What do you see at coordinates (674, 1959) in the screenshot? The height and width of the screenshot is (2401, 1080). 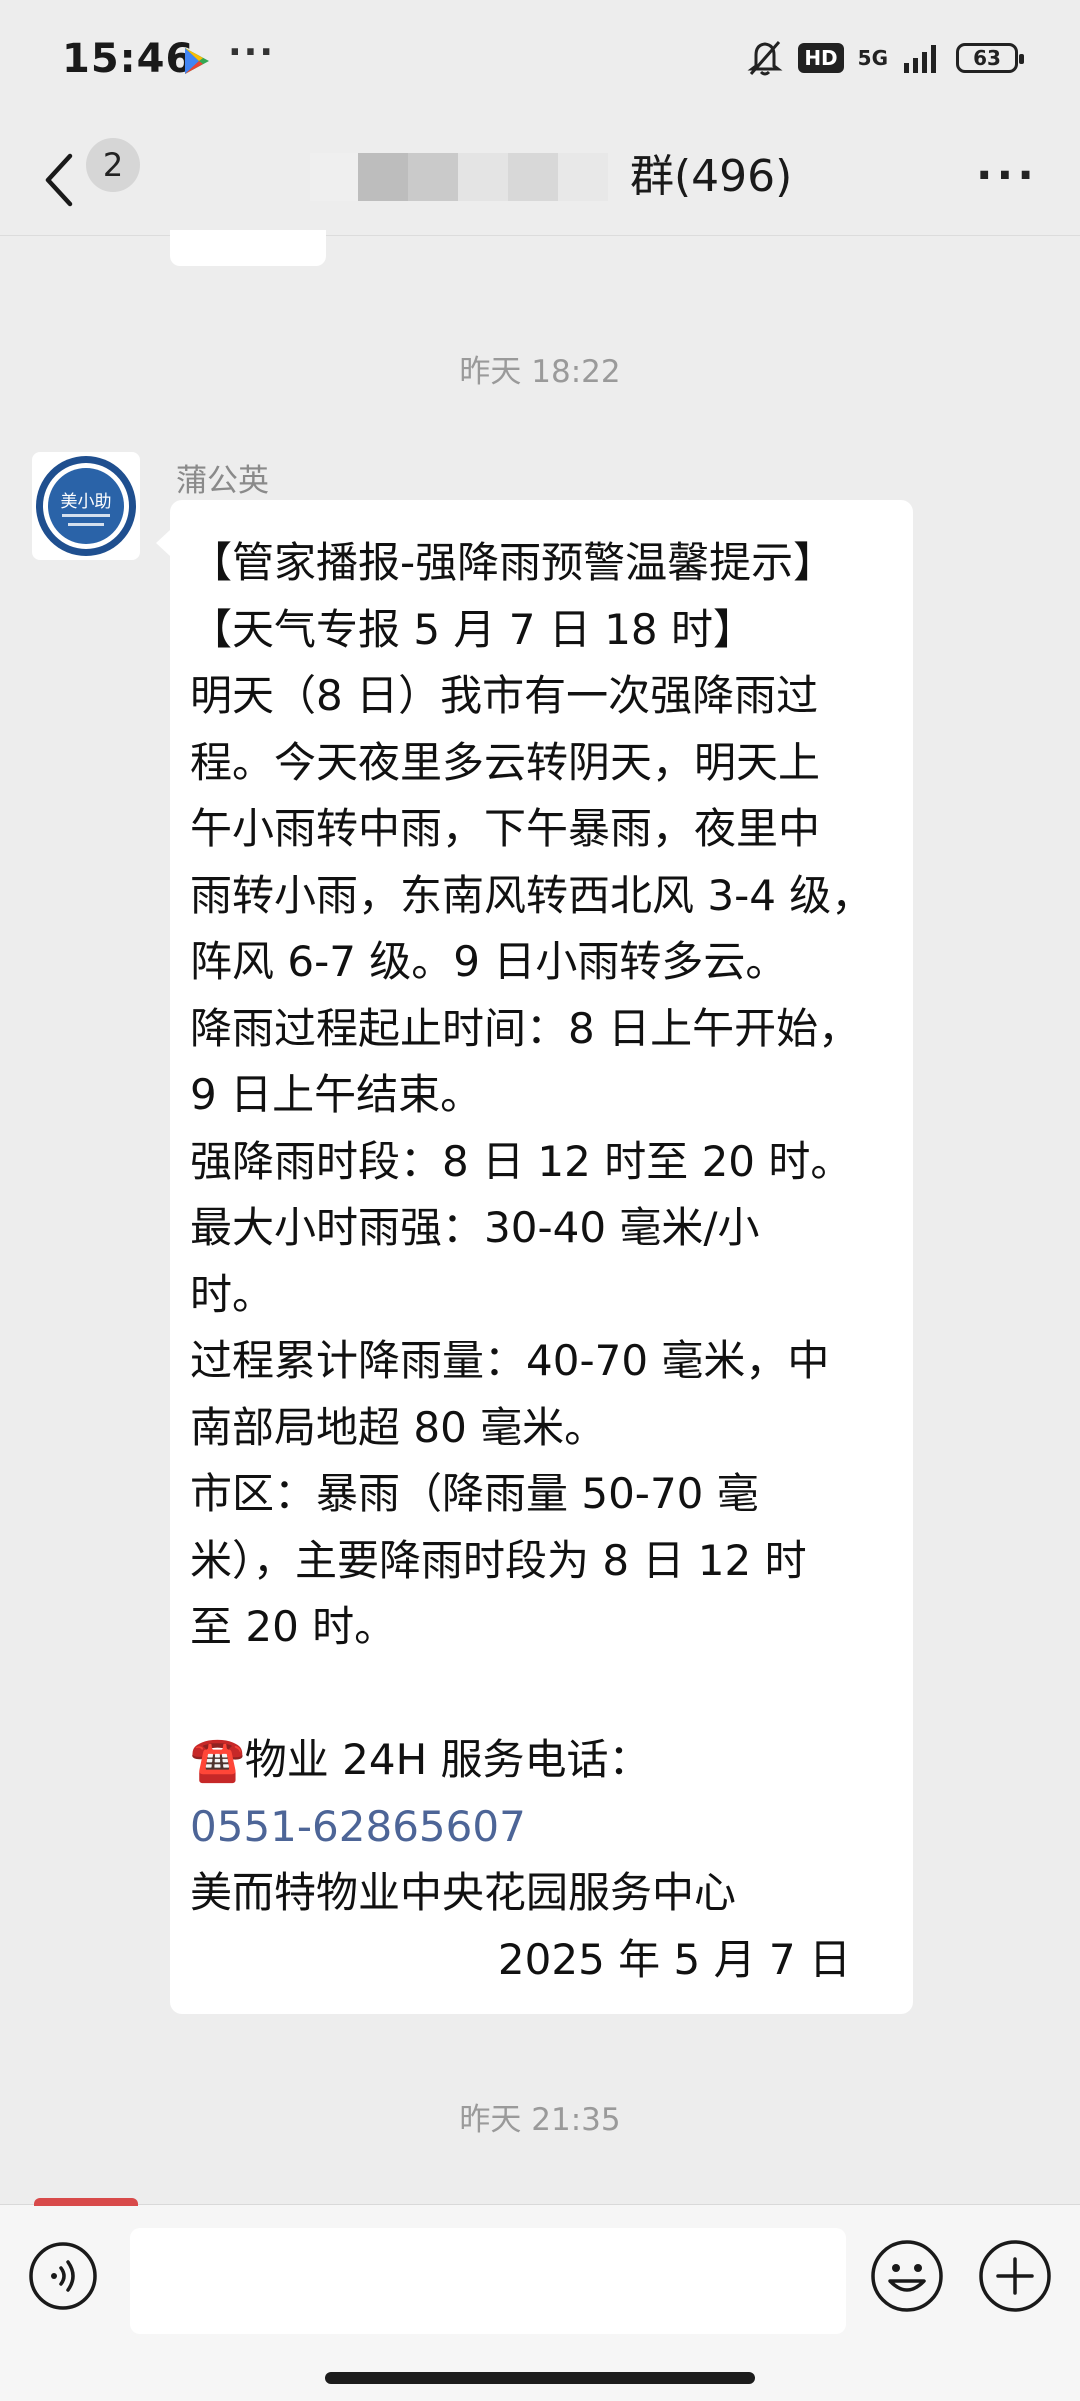 I see `date-line: 2025 年 5 月 7 日` at bounding box center [674, 1959].